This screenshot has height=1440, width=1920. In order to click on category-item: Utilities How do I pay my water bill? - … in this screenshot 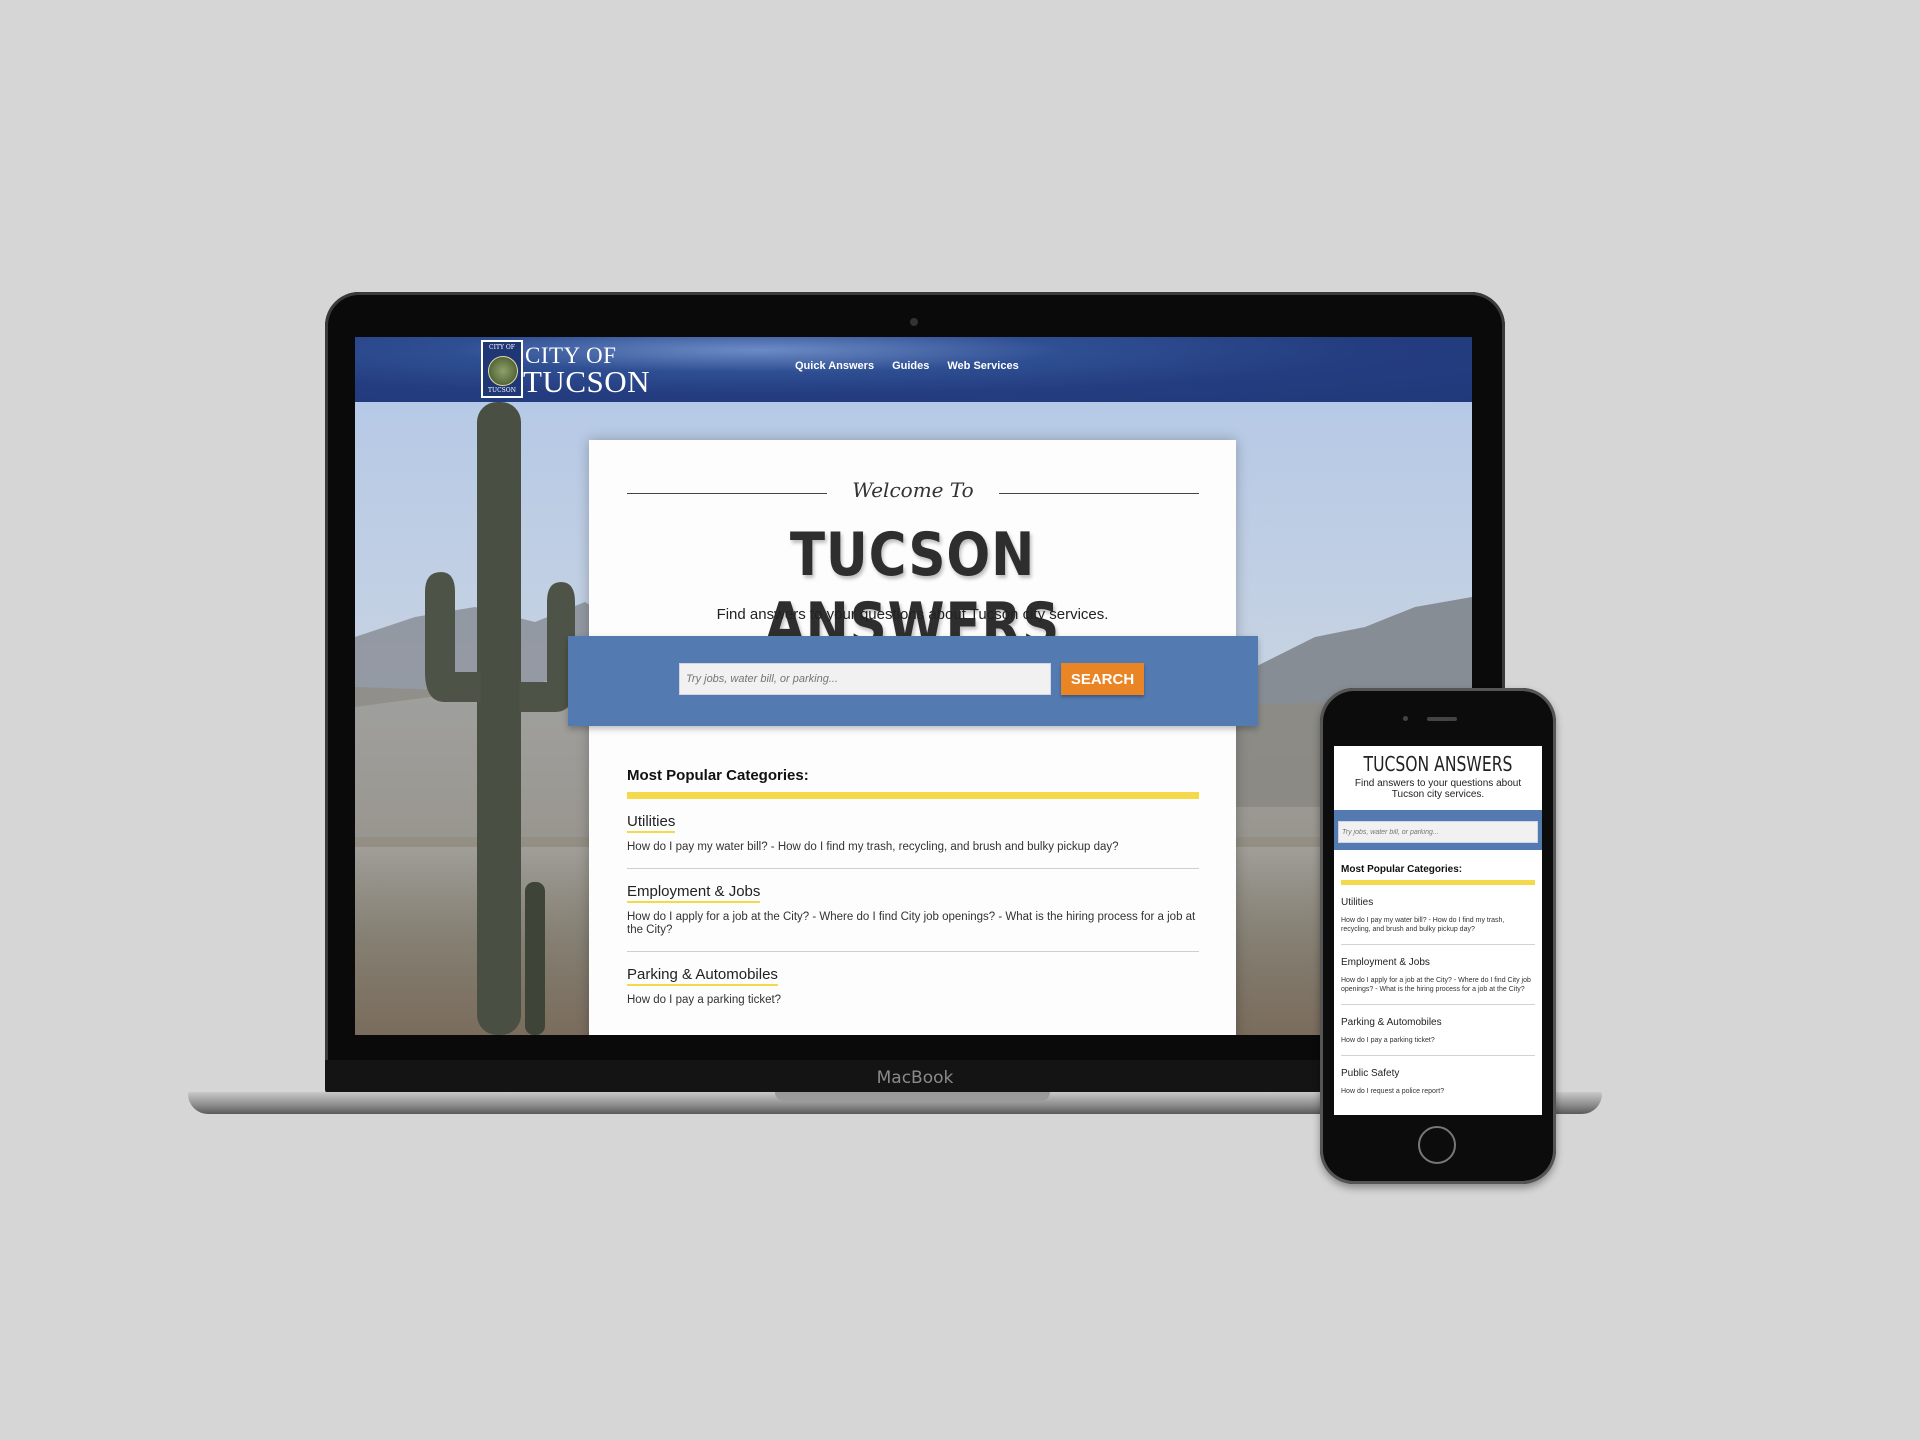, I will do `click(913, 834)`.